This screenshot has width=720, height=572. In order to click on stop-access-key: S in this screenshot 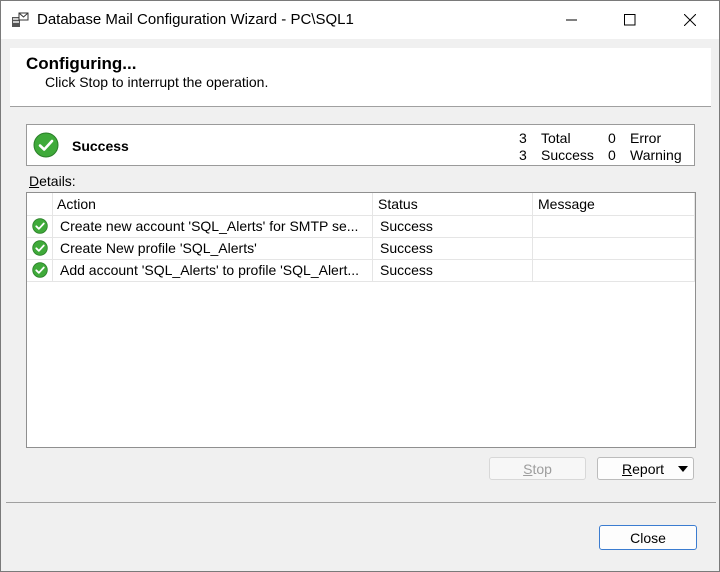, I will do `click(528, 468)`.